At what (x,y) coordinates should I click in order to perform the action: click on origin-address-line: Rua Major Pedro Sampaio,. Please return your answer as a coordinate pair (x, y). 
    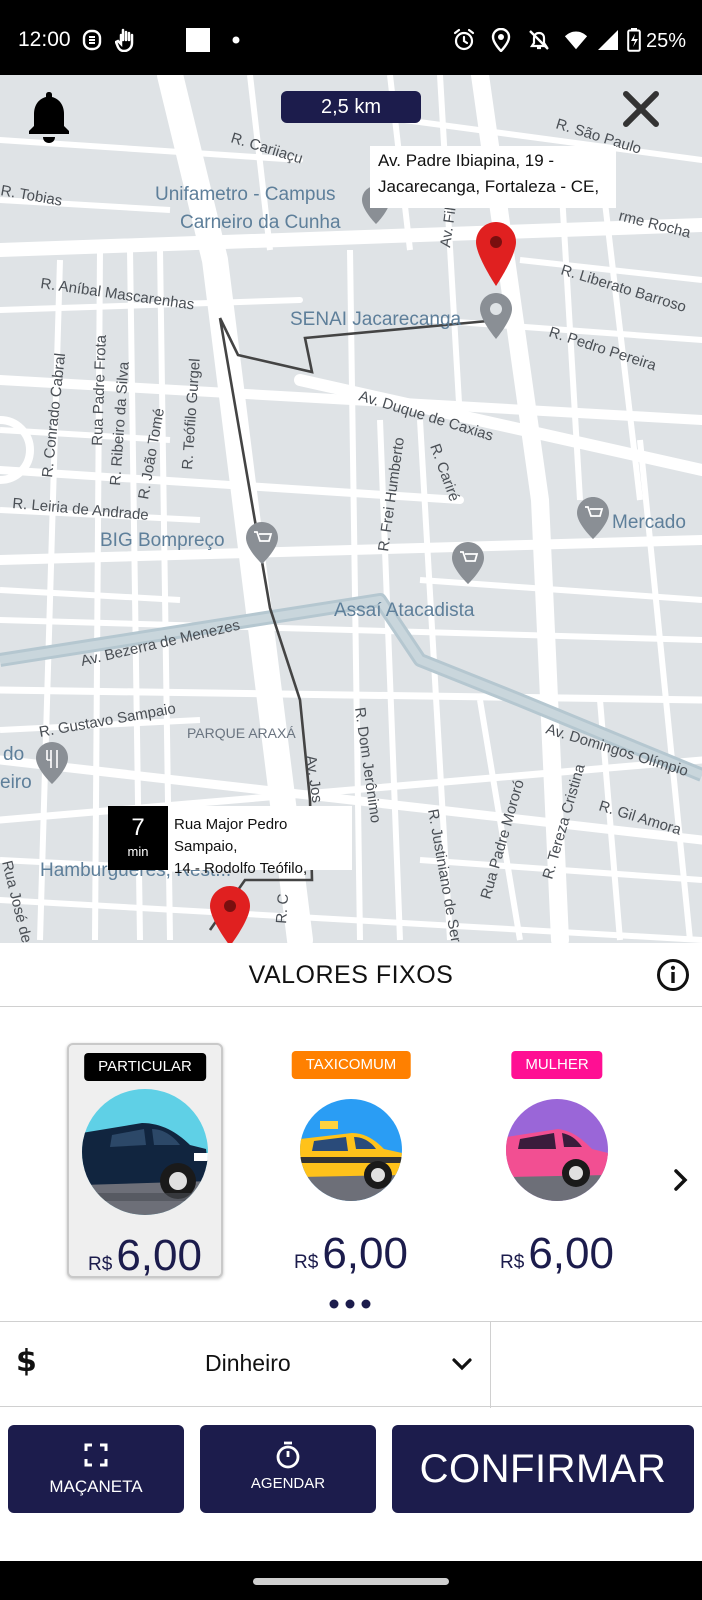
    Looking at the image, I should click on (231, 835).